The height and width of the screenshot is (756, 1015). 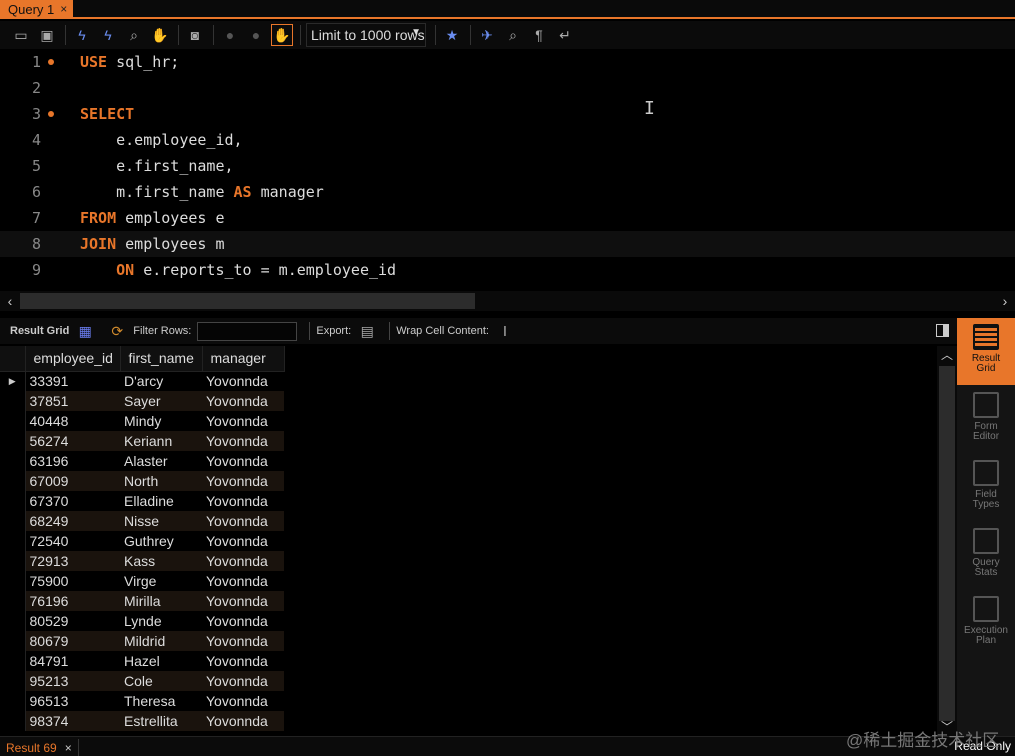 I want to click on table-row: 80529 Lynde Yovonnda, so click(x=142, y=621).